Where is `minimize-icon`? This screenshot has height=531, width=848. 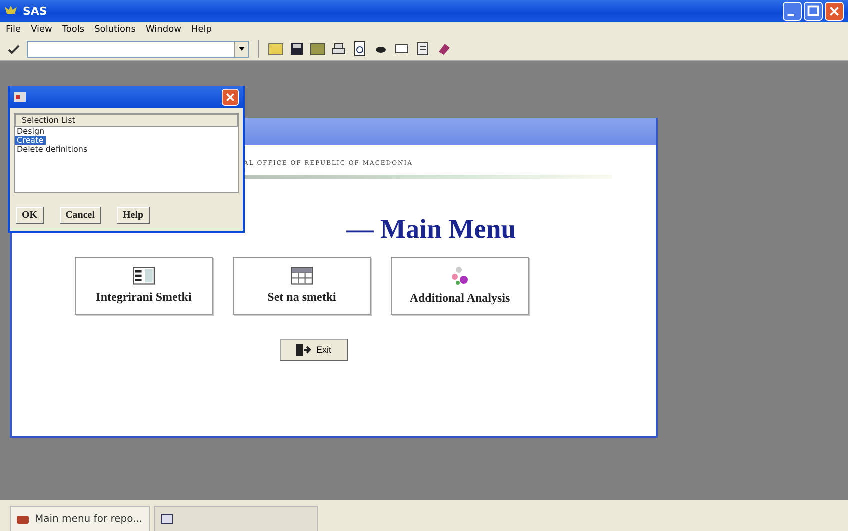
minimize-icon is located at coordinates (792, 11).